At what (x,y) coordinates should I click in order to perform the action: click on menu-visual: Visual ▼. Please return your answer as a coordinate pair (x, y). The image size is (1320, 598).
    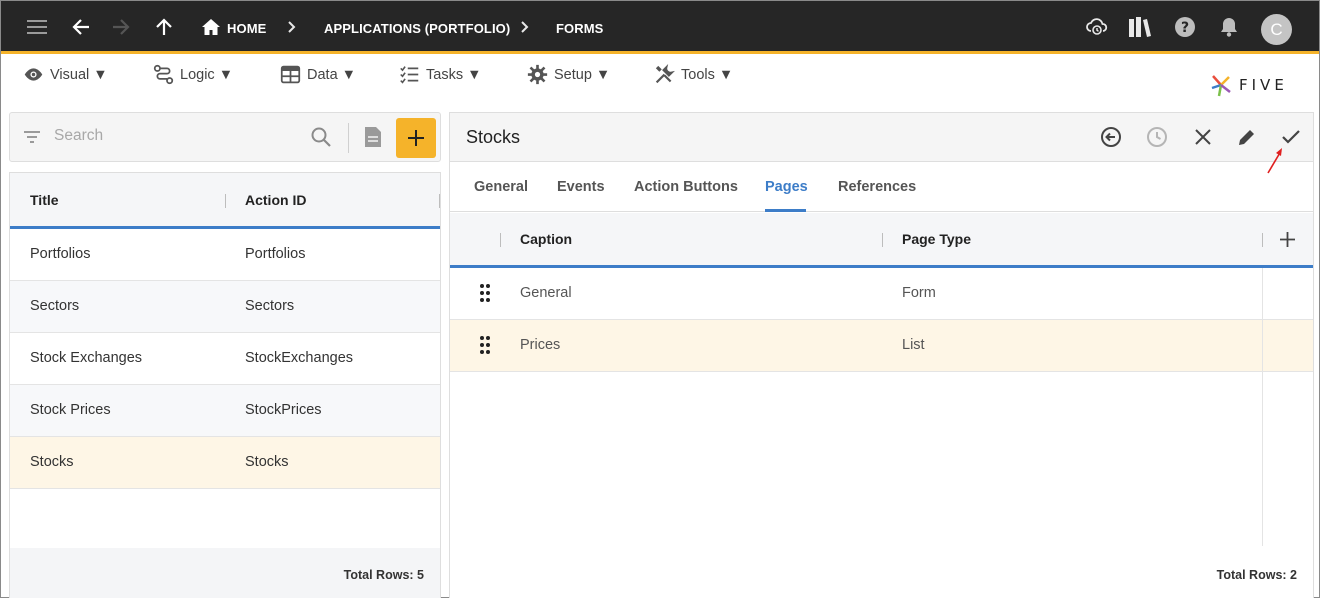
    Looking at the image, I should click on (65, 74).